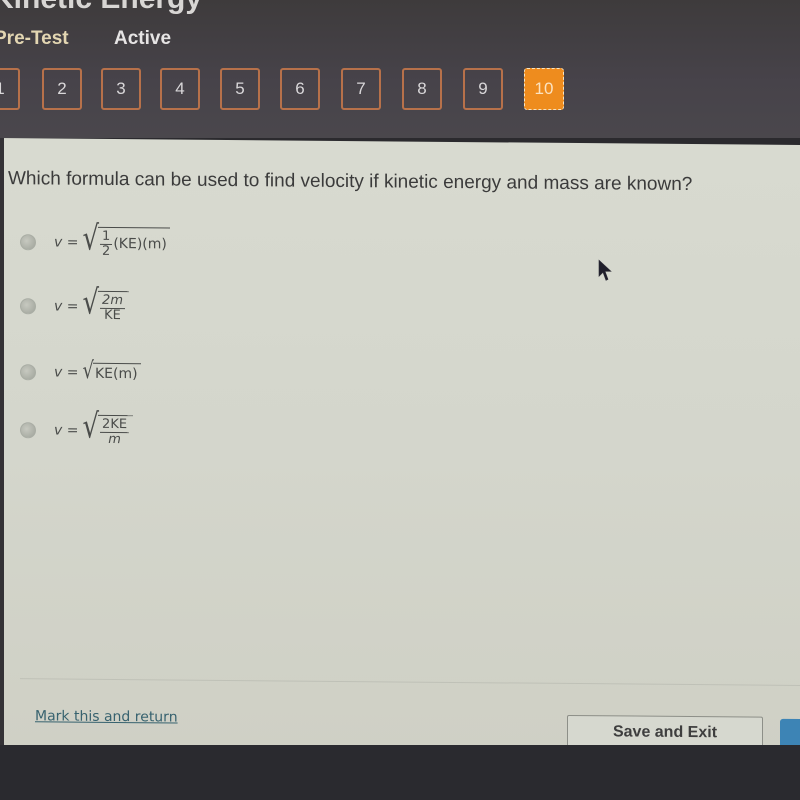  What do you see at coordinates (121, 89) in the screenshot?
I see `question-button-3: 3` at bounding box center [121, 89].